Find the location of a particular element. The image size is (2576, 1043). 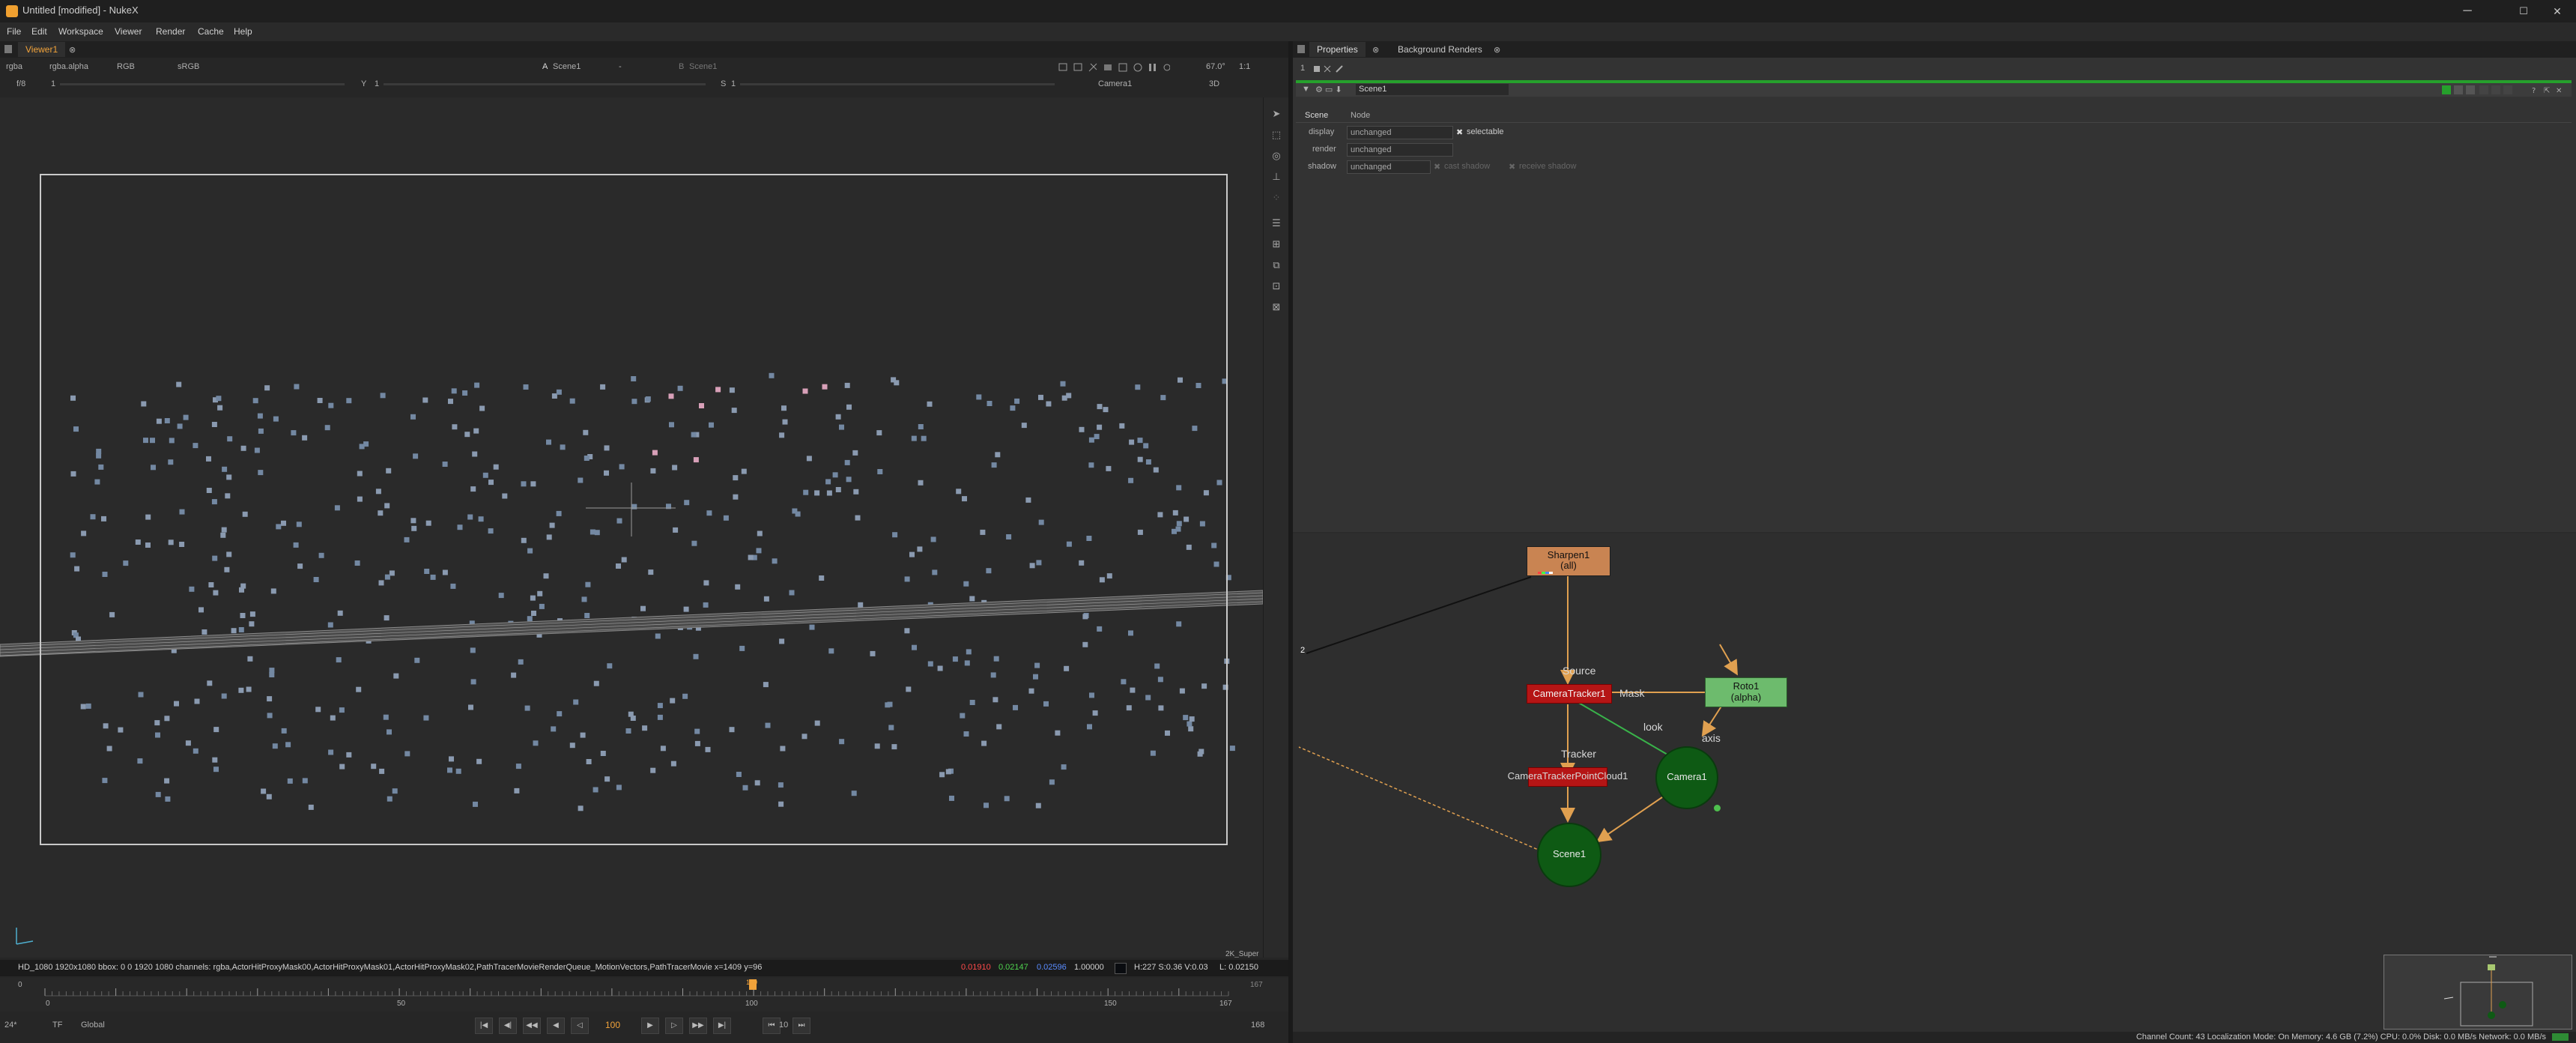

gamma-slider is located at coordinates (545, 84).